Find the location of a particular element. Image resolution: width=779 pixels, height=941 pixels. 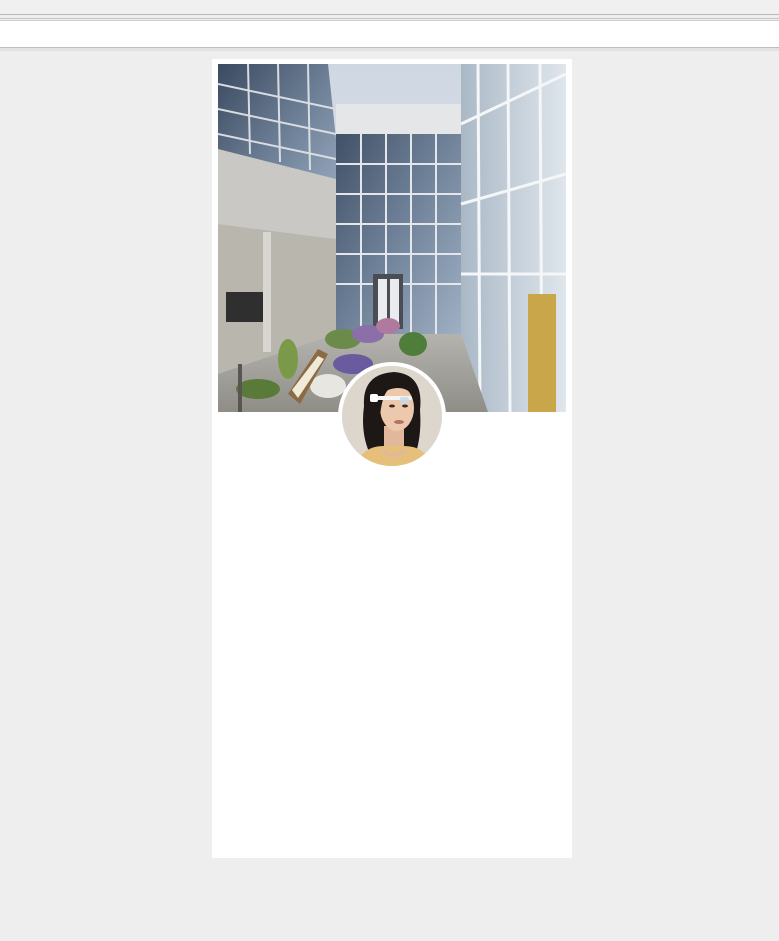

window-top-strip is located at coordinates (389, 7).